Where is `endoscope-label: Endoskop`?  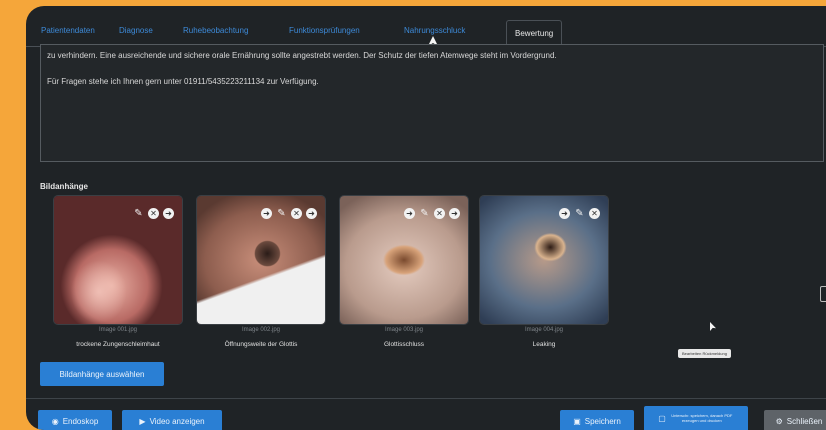 endoscope-label: Endoskop is located at coordinates (80, 421).